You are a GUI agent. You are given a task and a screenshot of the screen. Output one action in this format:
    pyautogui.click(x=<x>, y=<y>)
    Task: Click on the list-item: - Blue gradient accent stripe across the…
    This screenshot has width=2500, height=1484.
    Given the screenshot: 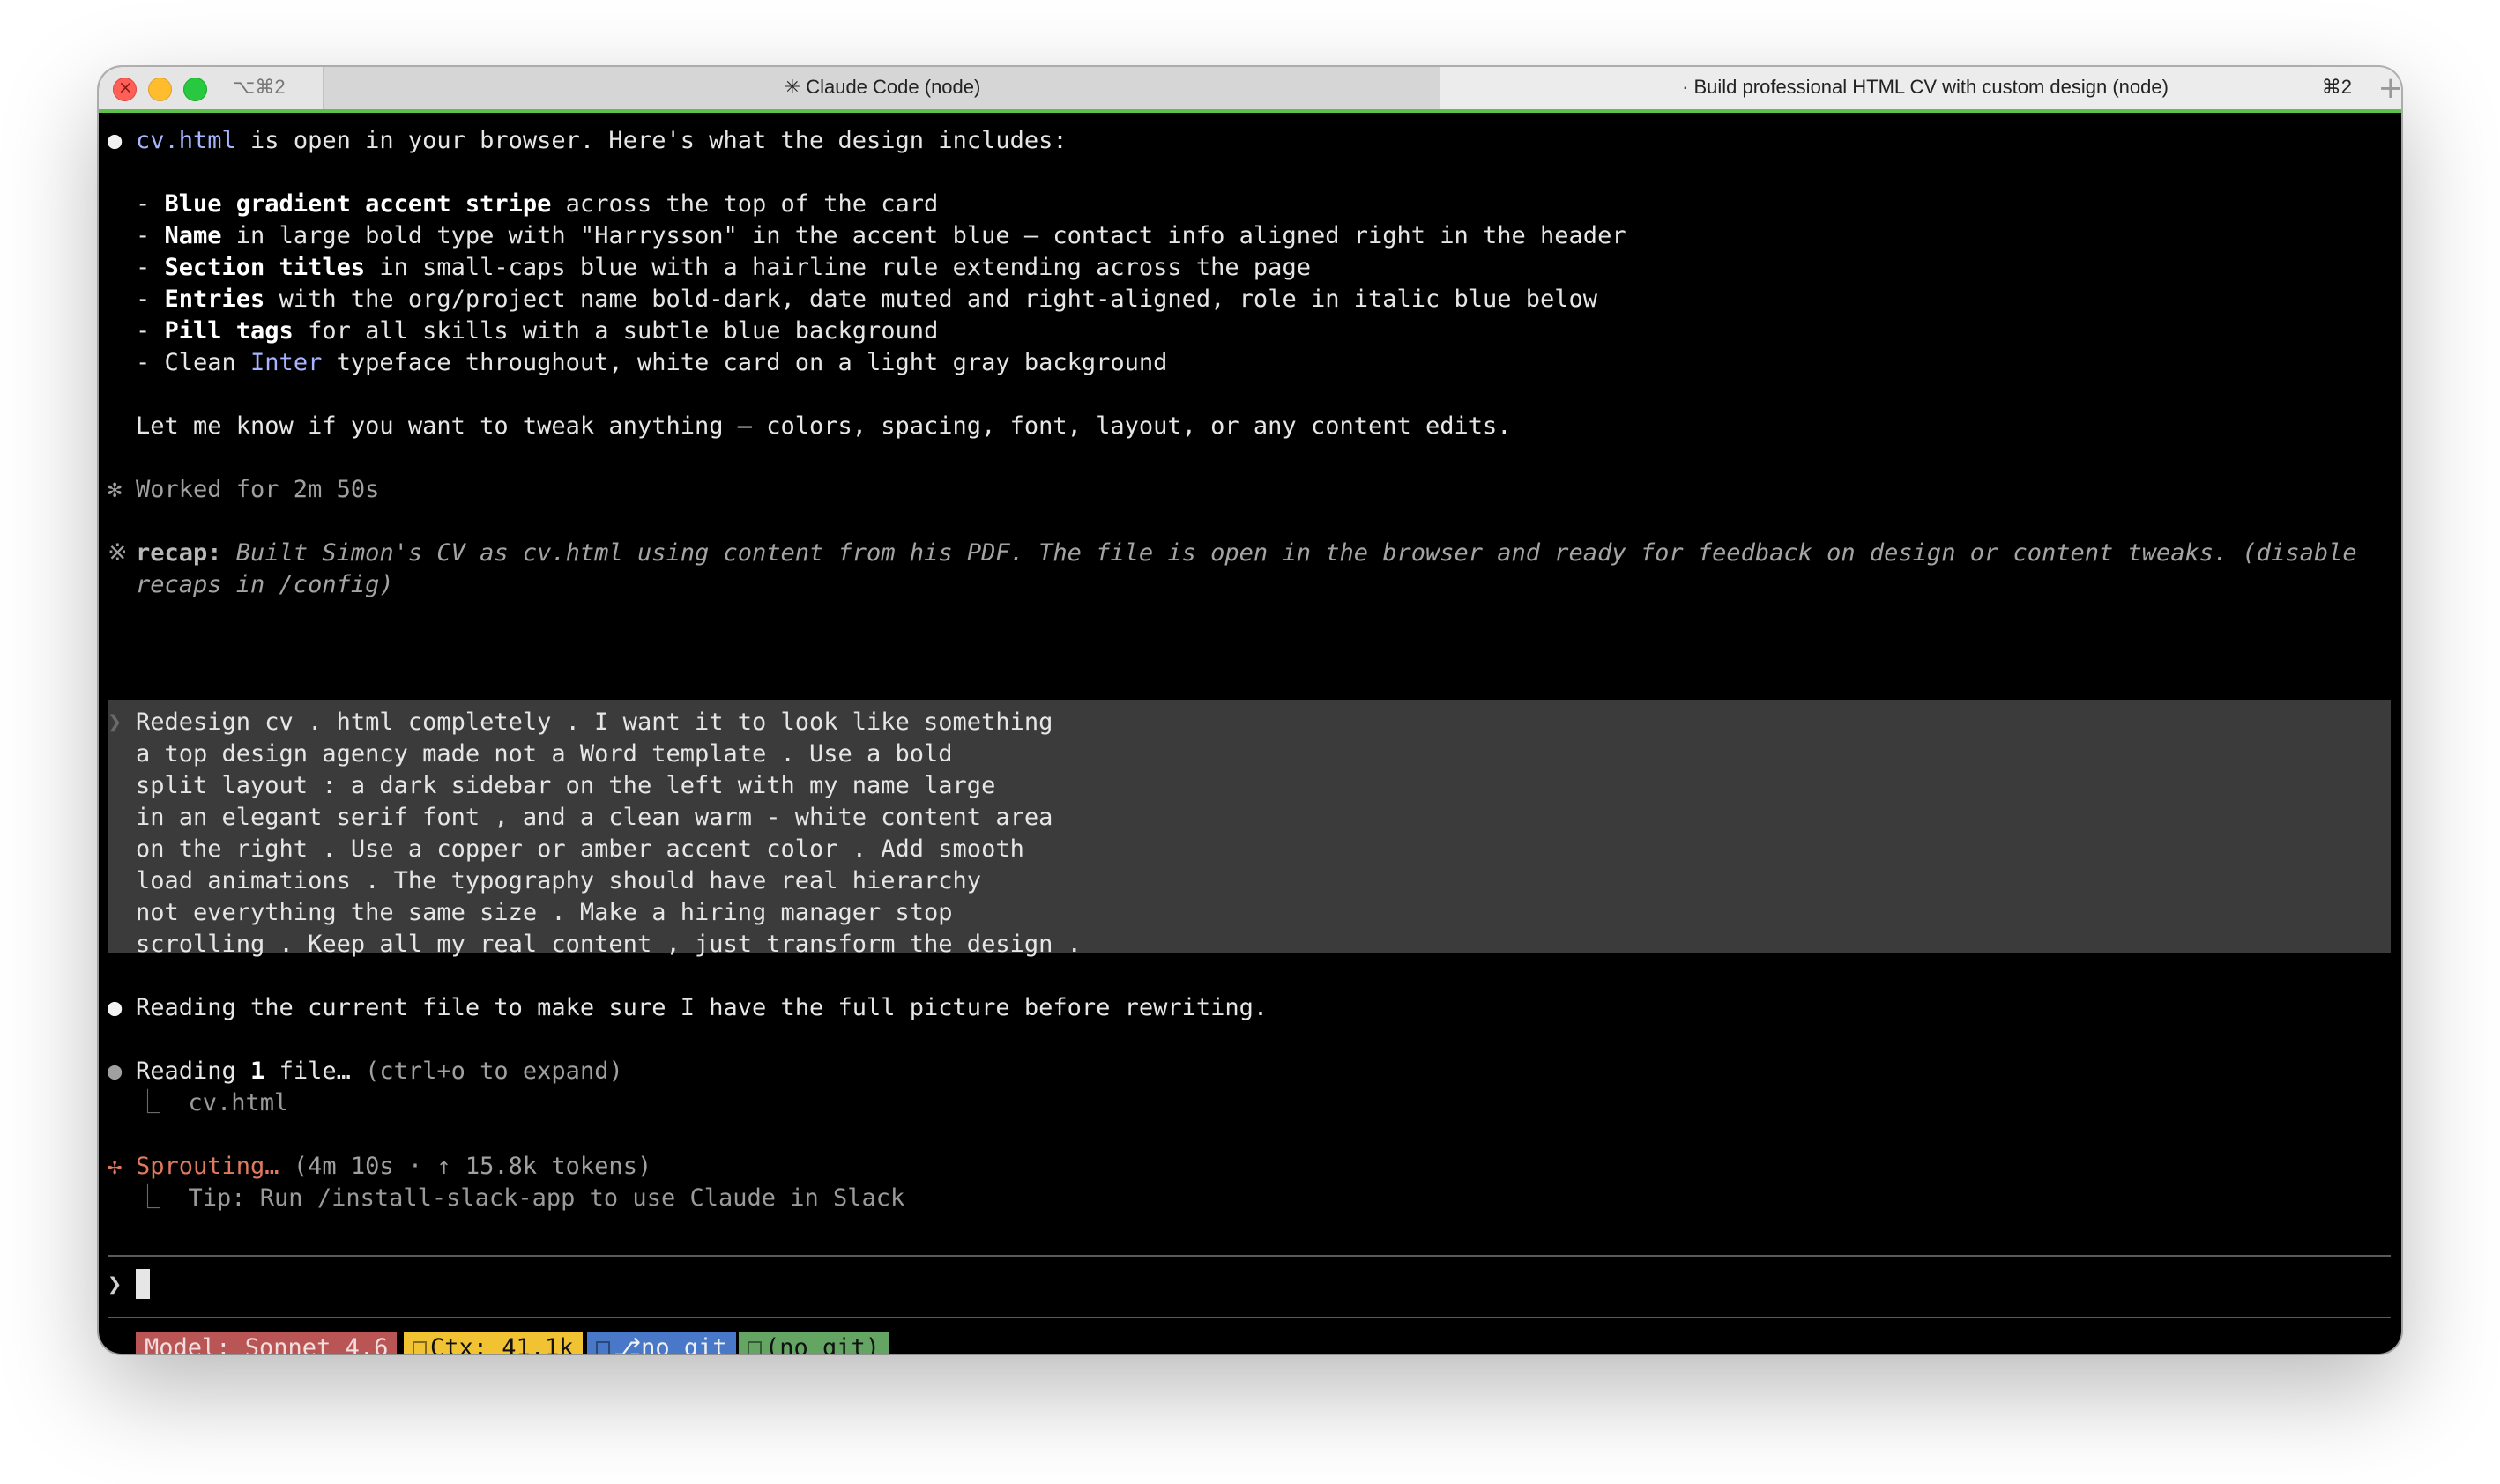 What is the action you would take?
    pyautogui.click(x=537, y=204)
    